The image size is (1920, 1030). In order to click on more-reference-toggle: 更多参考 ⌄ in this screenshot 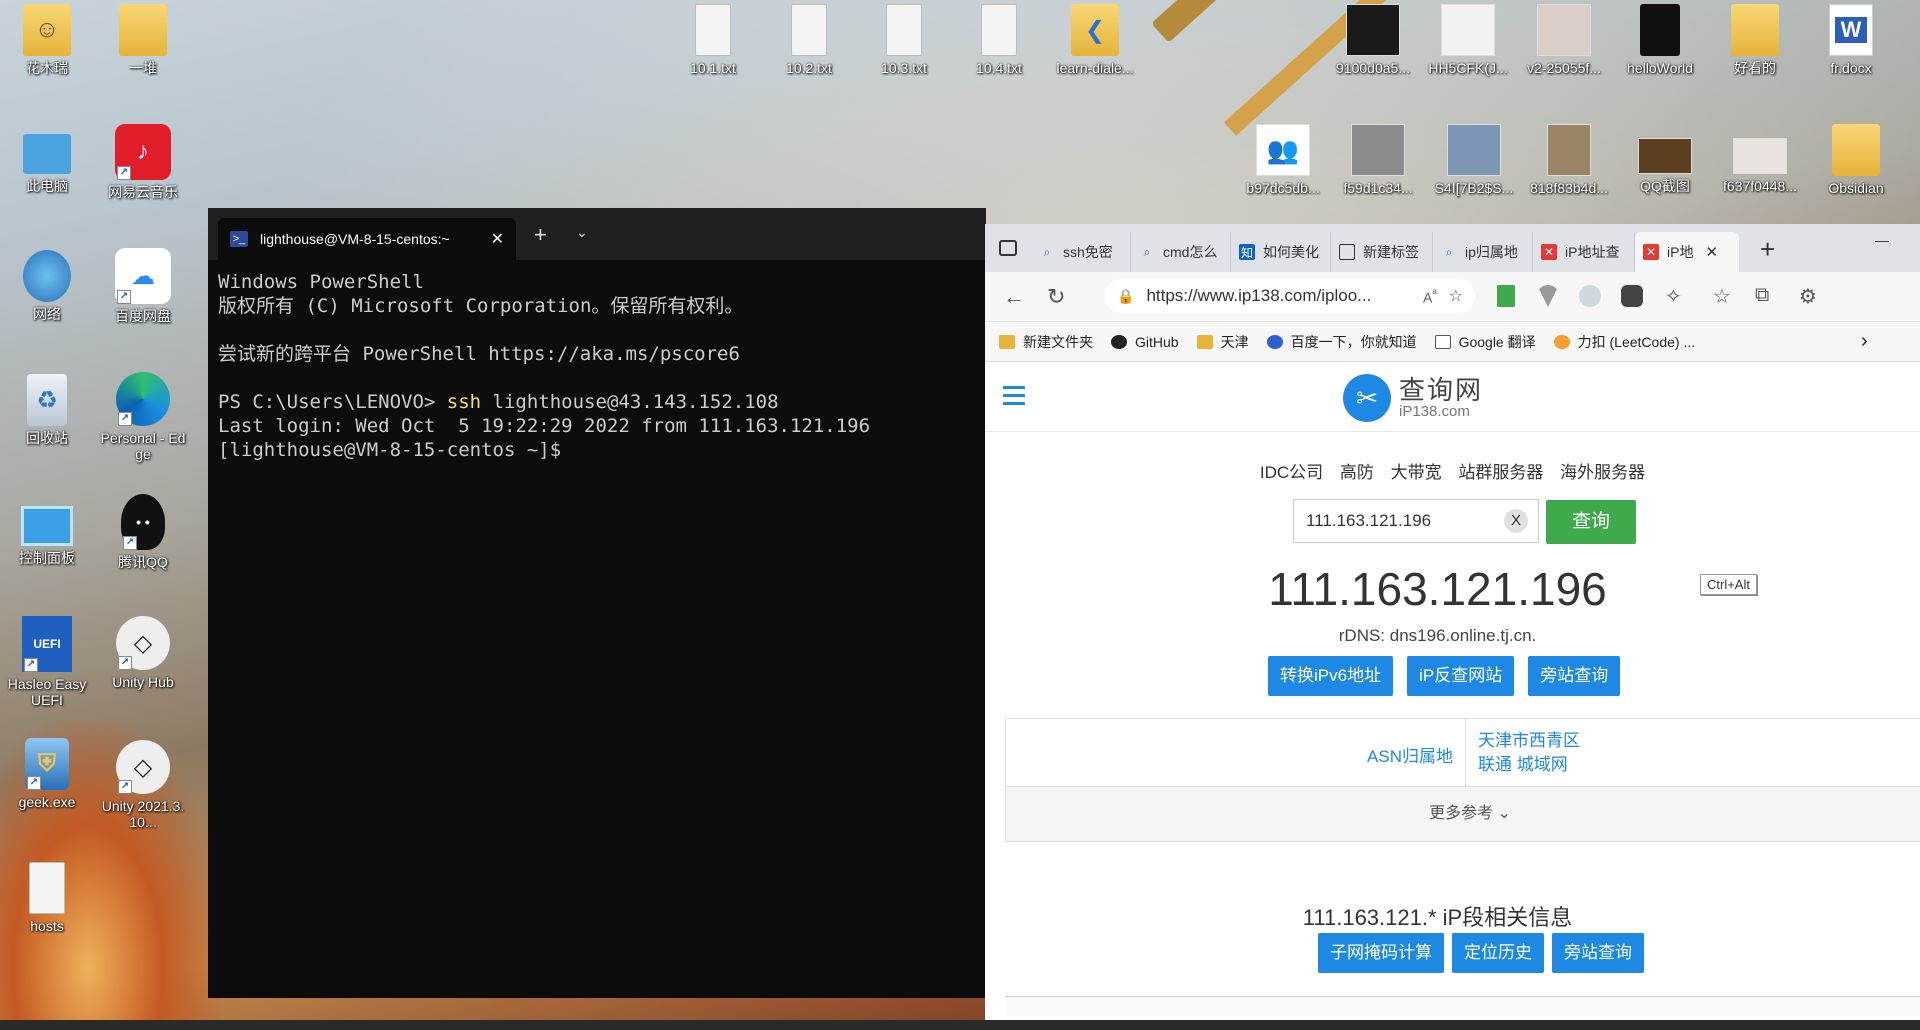, I will do `click(1463, 814)`.